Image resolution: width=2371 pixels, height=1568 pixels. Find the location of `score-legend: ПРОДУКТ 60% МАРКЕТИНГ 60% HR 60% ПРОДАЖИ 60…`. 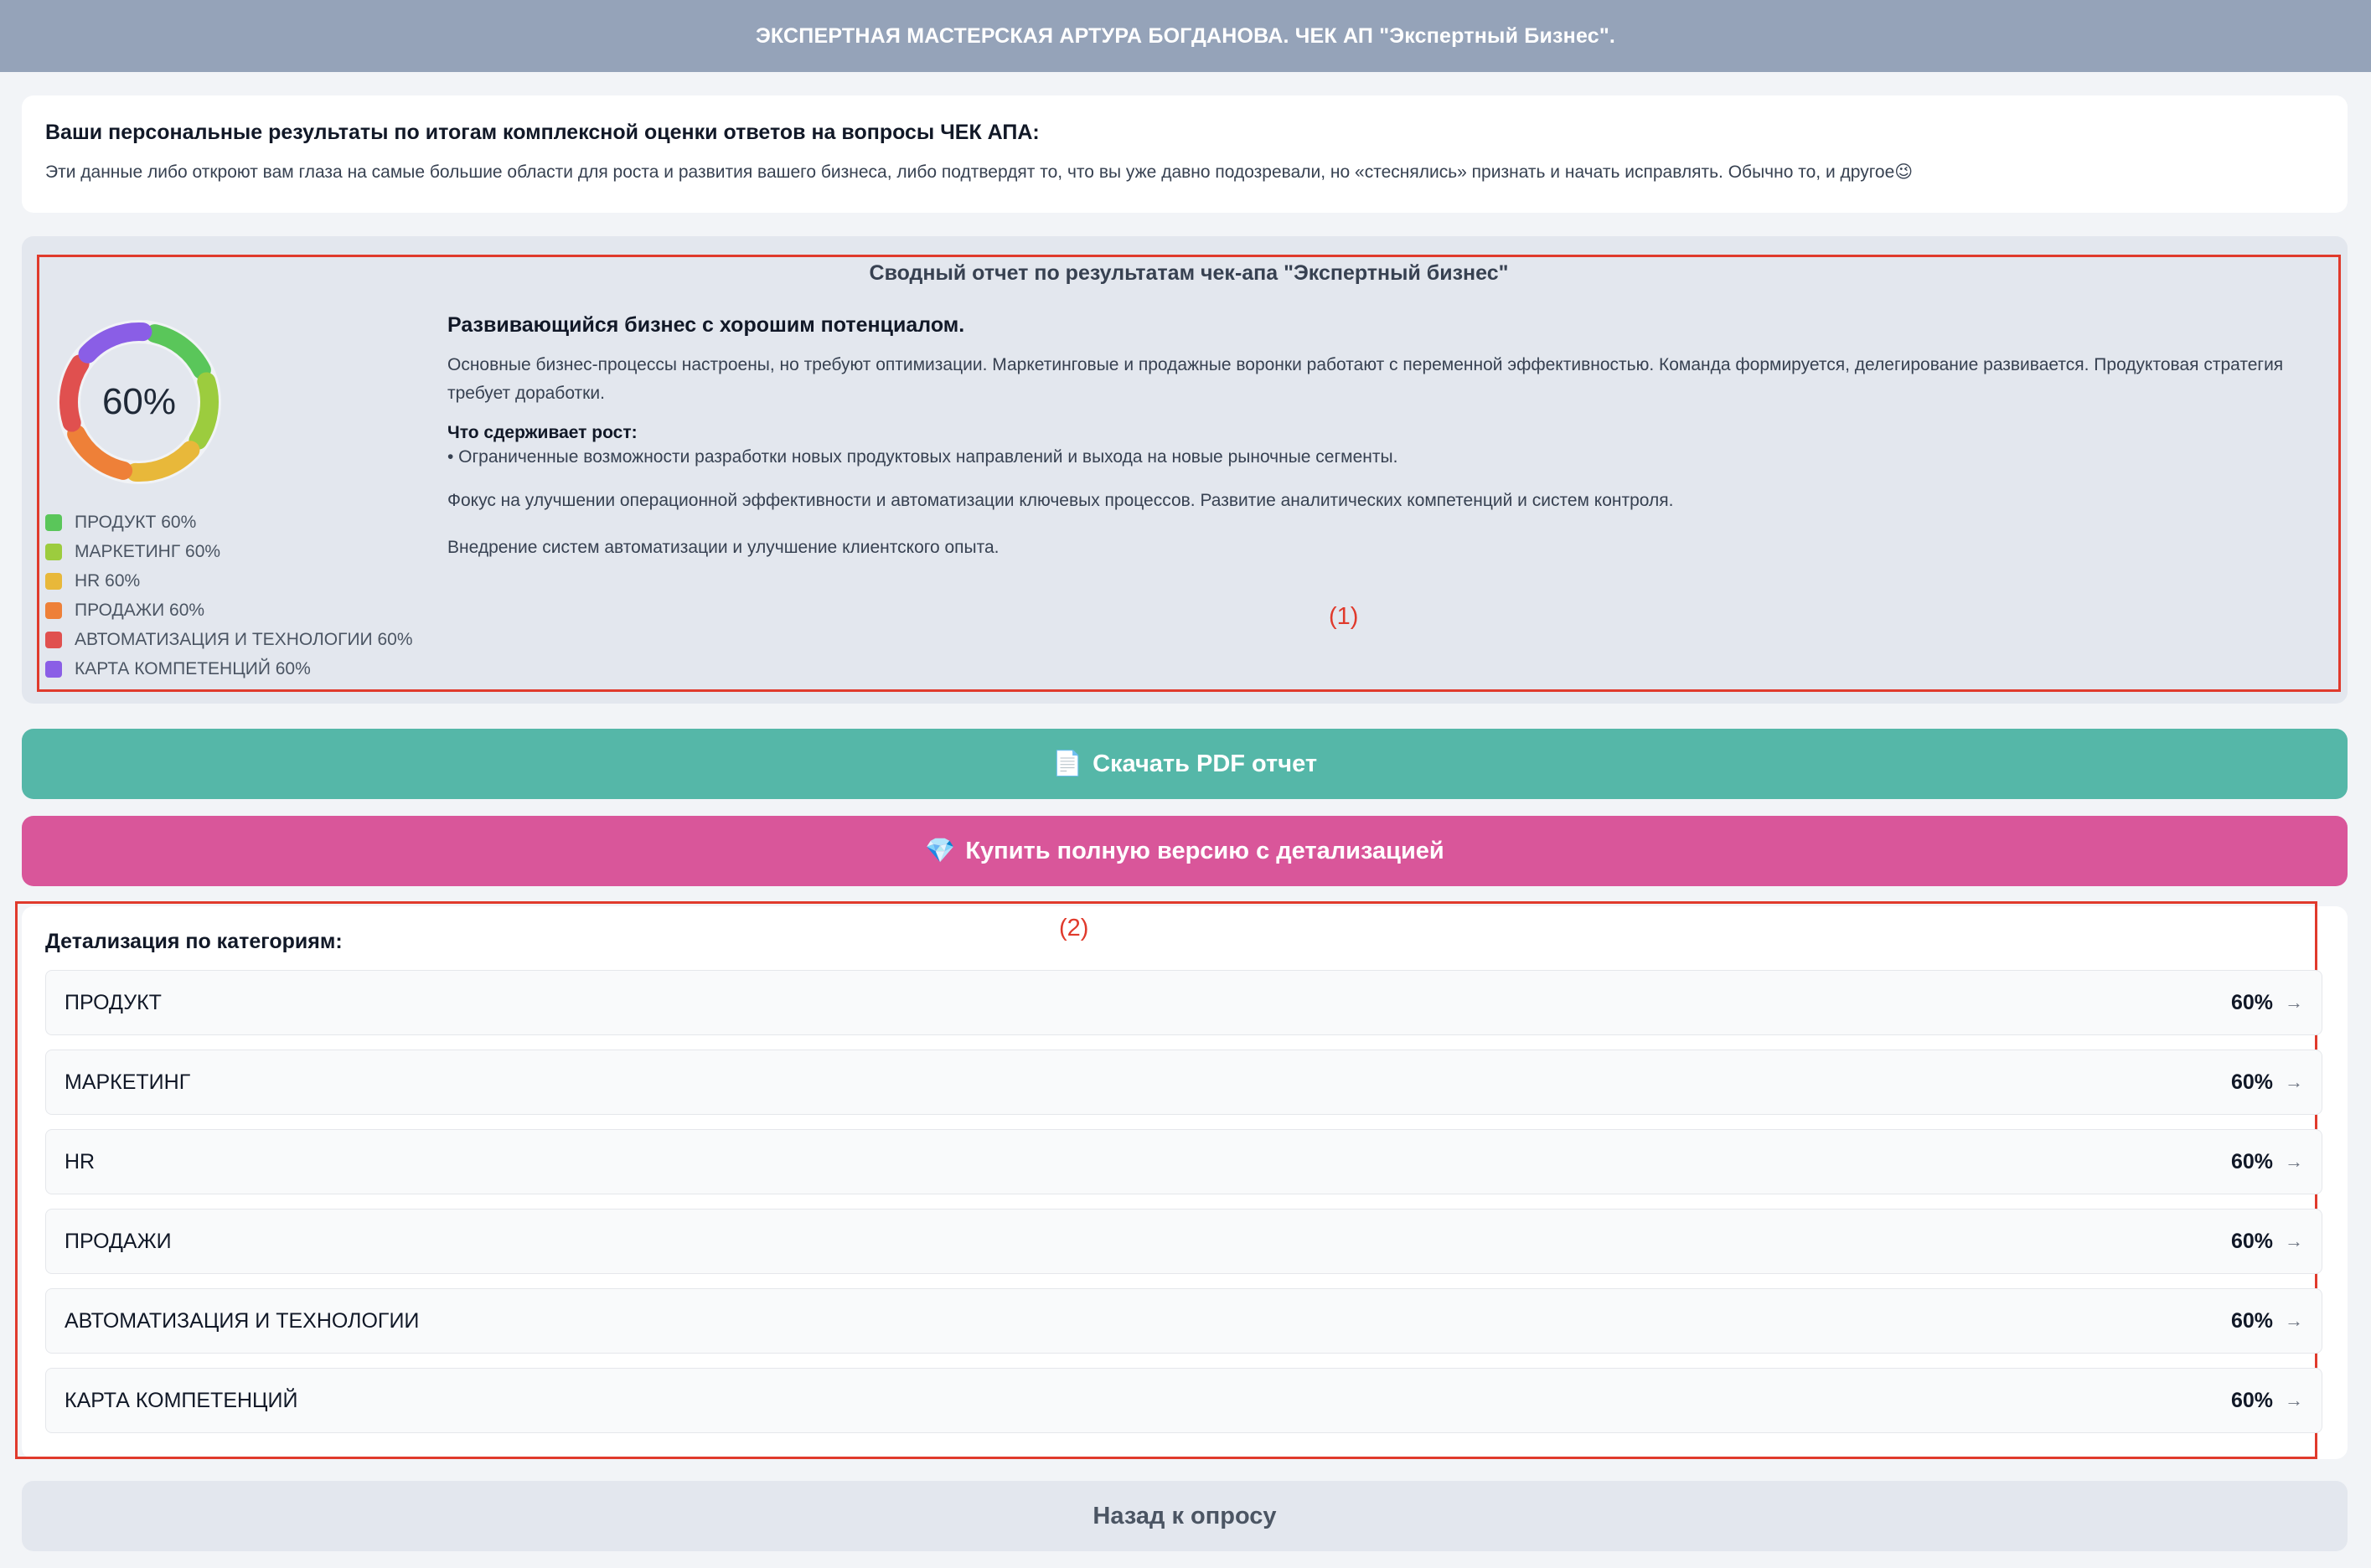

score-legend: ПРОДУКТ 60% МАРКЕТИНГ 60% HR 60% ПРОДАЖИ 60… is located at coordinates (229, 596).